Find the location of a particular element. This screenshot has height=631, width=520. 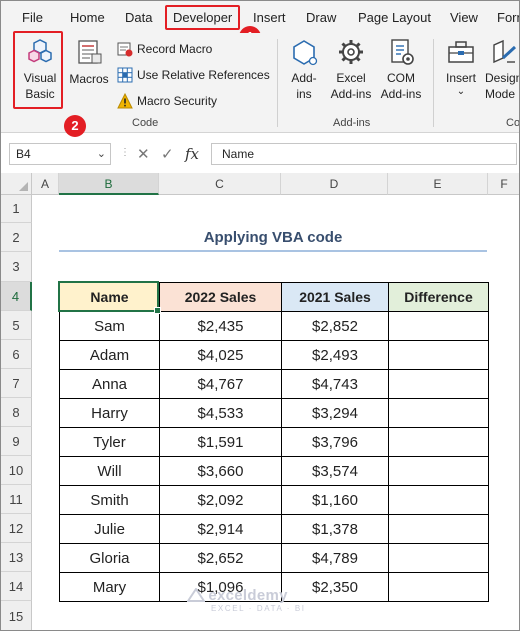

header-cell-2021-sales: 2021 Sales is located at coordinates (335, 297).